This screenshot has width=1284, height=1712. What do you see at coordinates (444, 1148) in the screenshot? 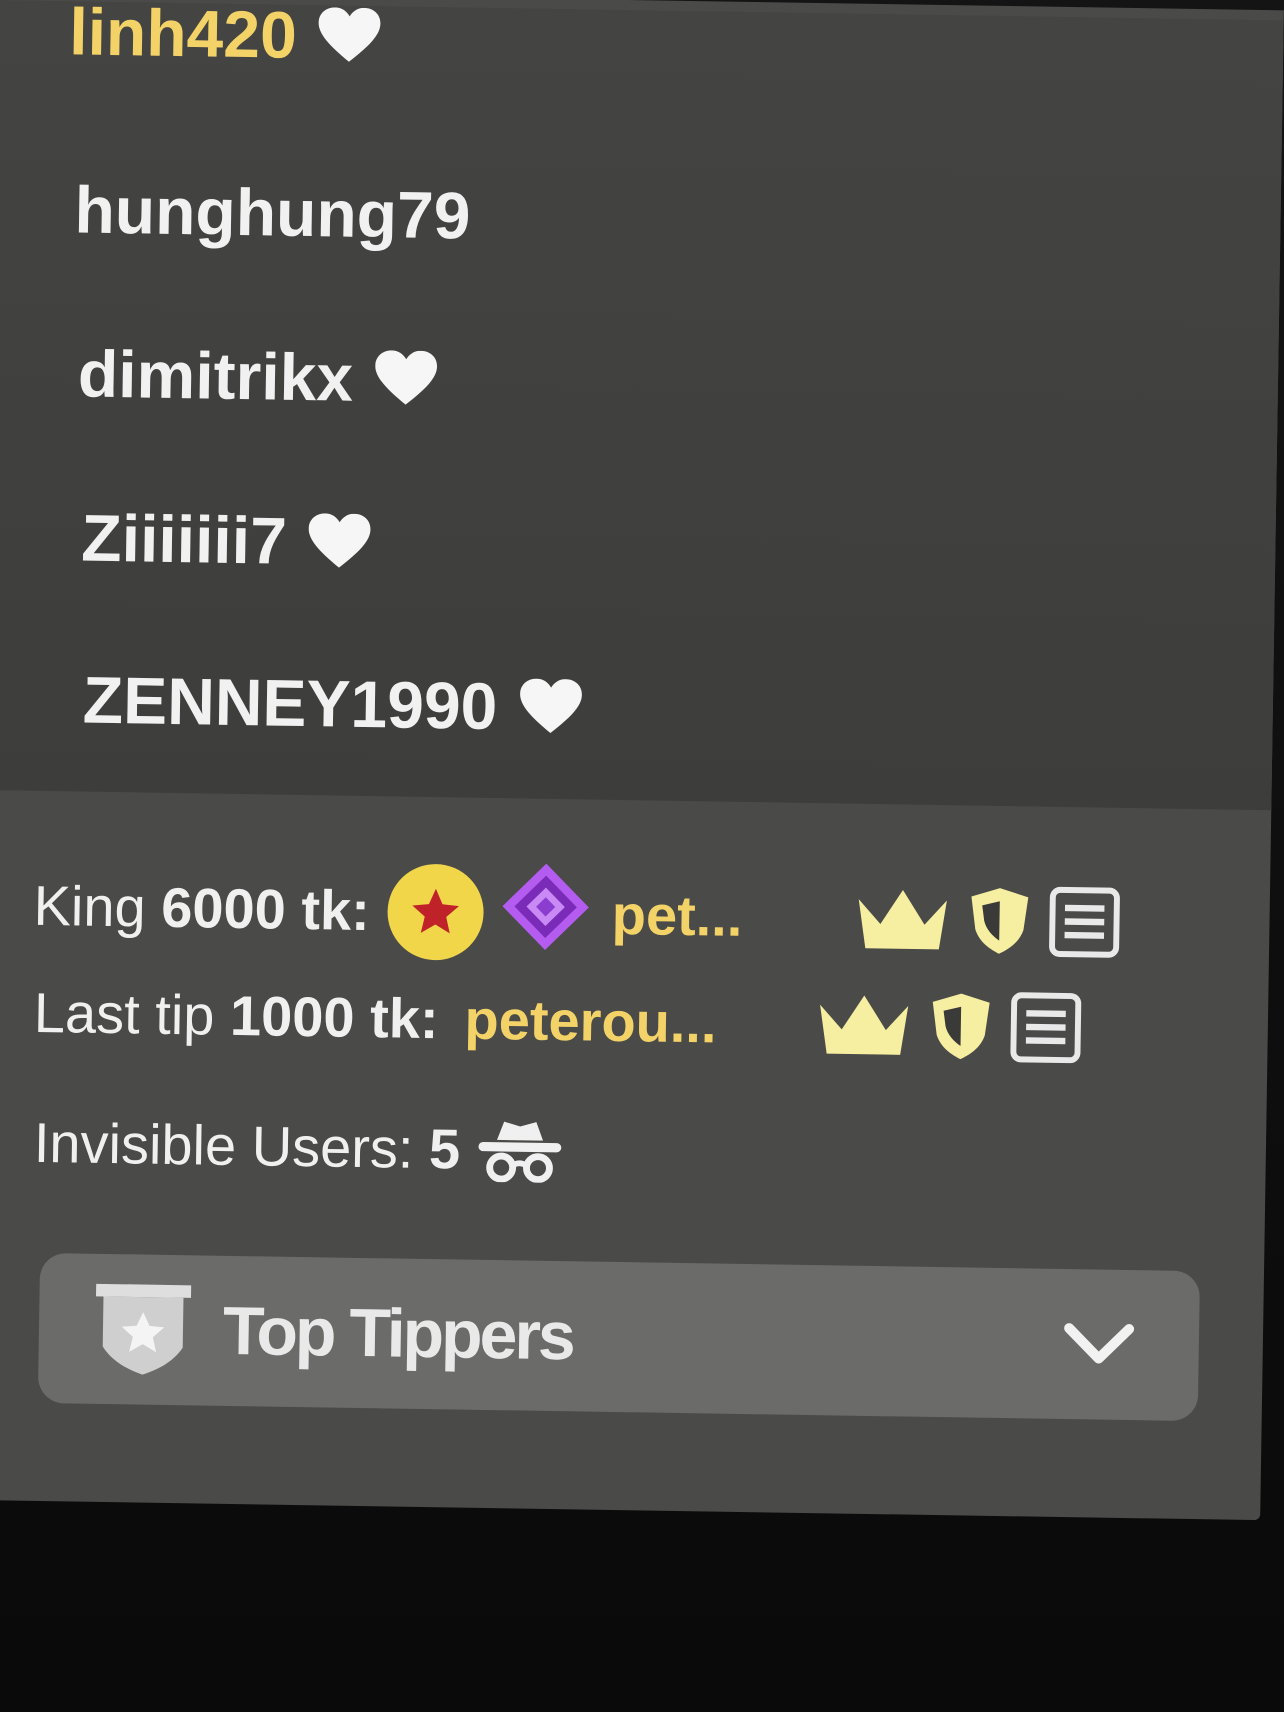
I see `invisible-users-count: 5` at bounding box center [444, 1148].